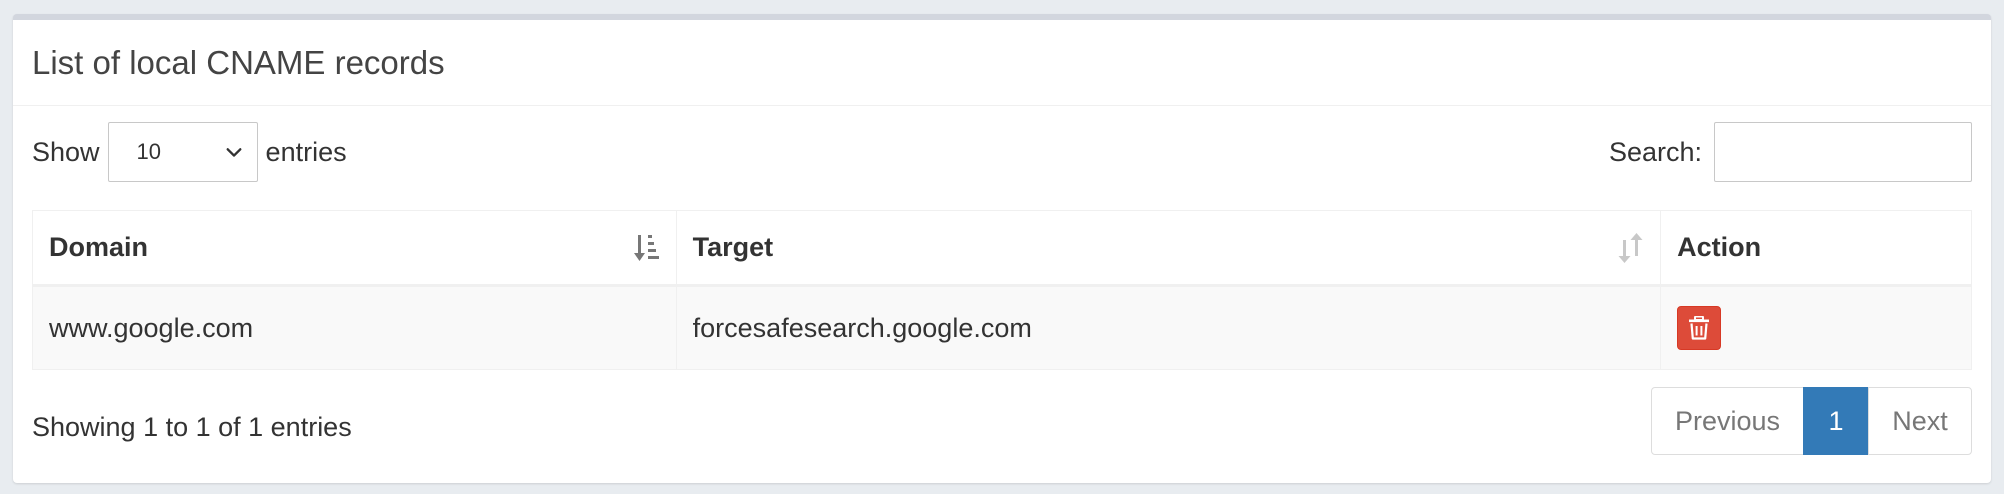 The height and width of the screenshot is (494, 2004). Describe the element at coordinates (1816, 248) in the screenshot. I see `column-header-action: Action` at that location.